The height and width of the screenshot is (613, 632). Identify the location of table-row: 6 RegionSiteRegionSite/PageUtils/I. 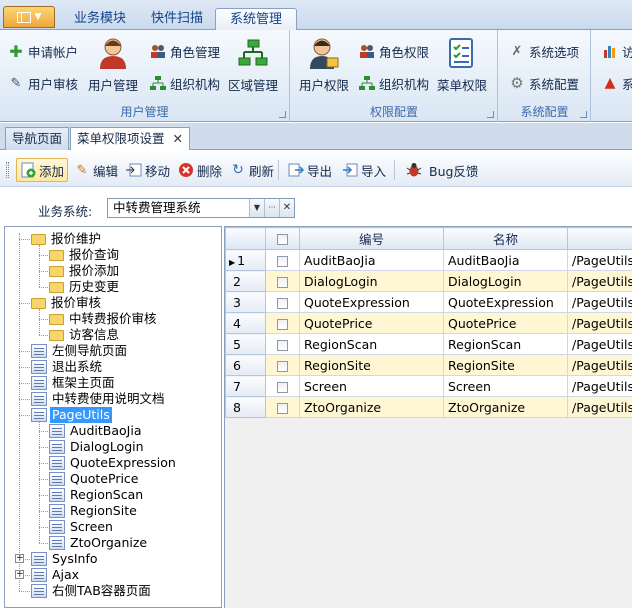
(428, 365).